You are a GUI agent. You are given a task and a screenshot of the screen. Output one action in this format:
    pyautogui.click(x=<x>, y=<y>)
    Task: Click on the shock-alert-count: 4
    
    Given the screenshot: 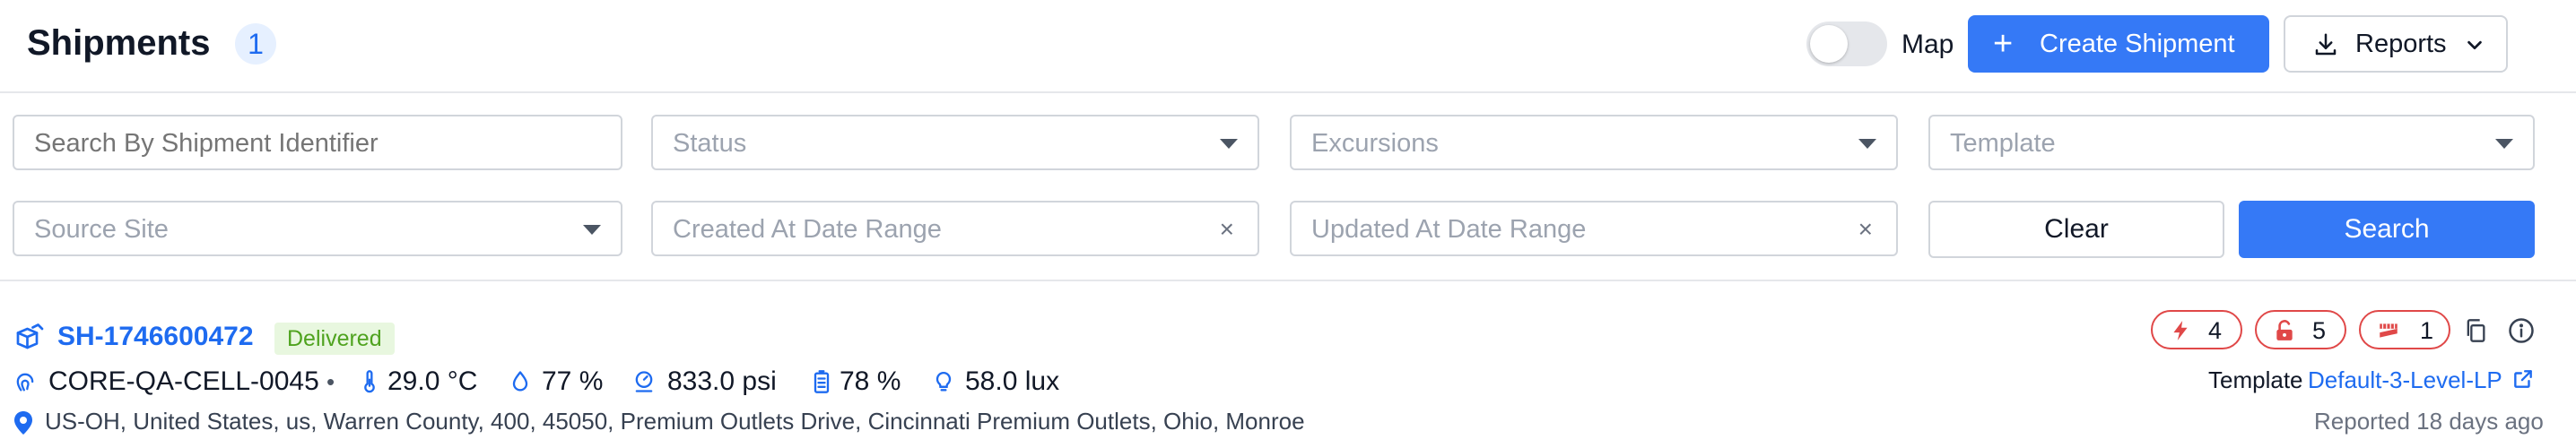 What is the action you would take?
    pyautogui.click(x=2215, y=331)
    